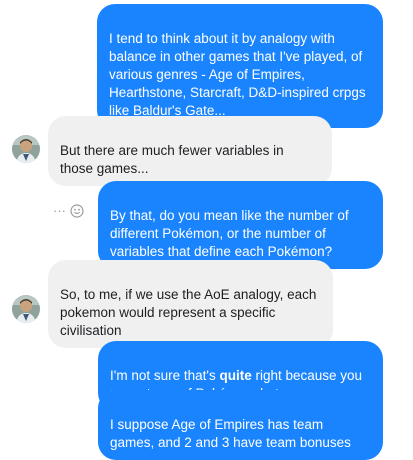 Image resolution: width=413 pixels, height=460 pixels. What do you see at coordinates (235, 375) in the screenshot?
I see `message-text-bold: quite` at bounding box center [235, 375].